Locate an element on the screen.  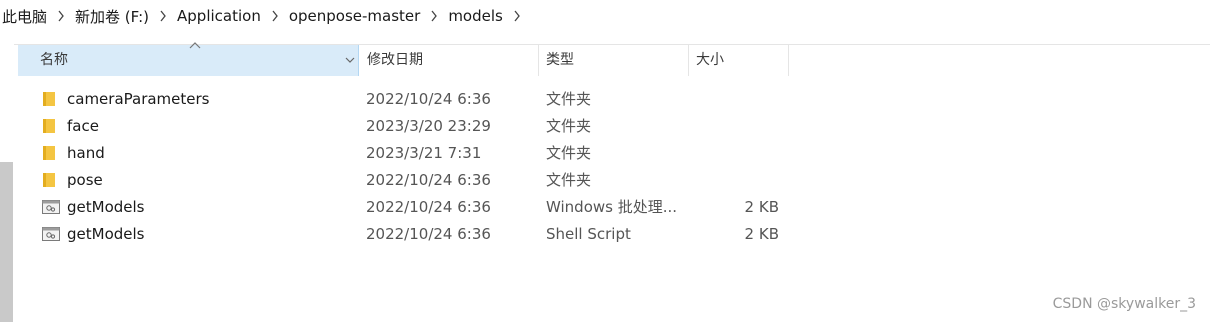
file-row: pose 2022/10/24 6:36 文件夹 is located at coordinates (418, 180).